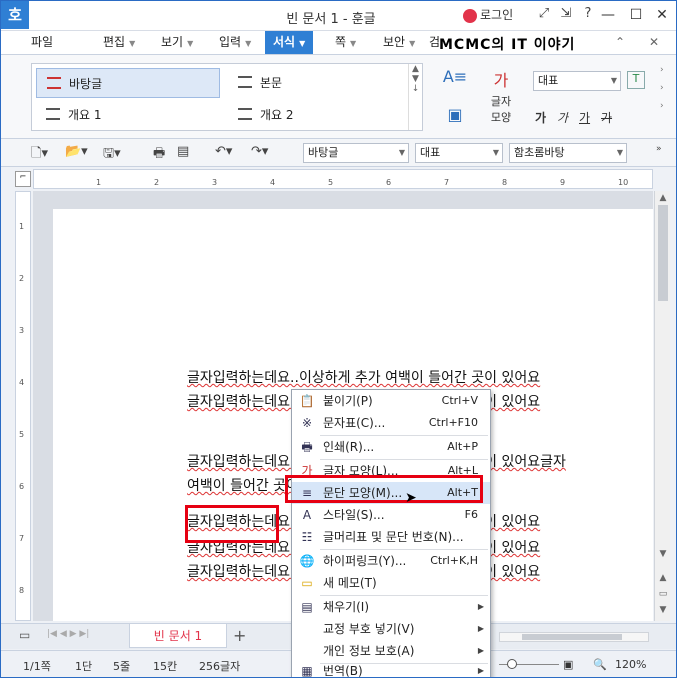 This screenshot has width=677, height=678. Describe the element at coordinates (68, 634) in the screenshot. I see `tab-nav-arrows: |◀ ◀ ▶ ▶|` at that location.